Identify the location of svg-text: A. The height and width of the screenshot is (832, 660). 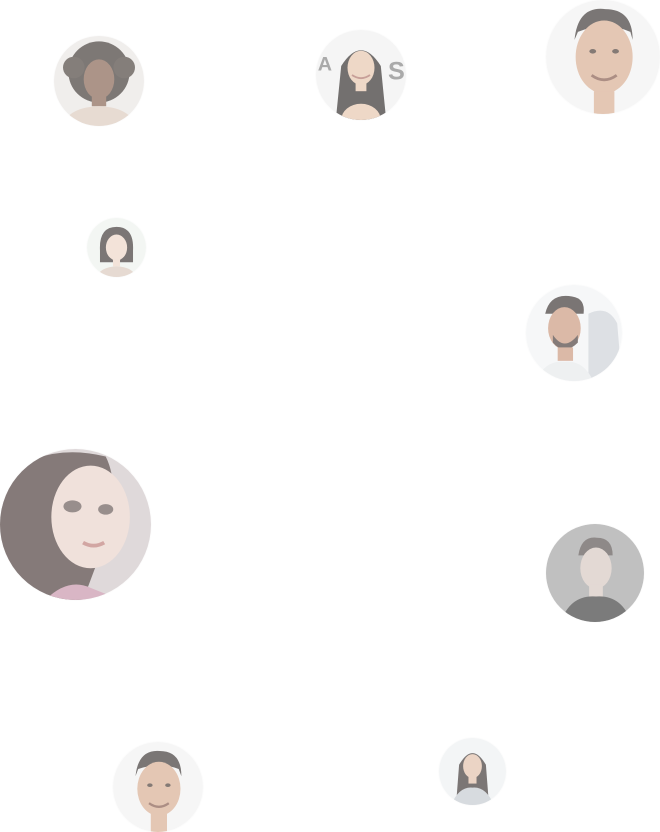
(325, 65).